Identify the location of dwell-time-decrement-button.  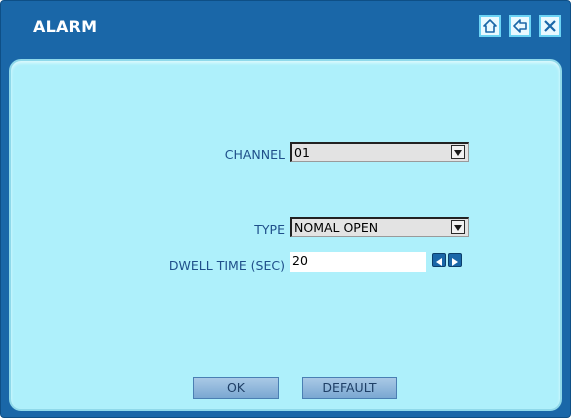
(439, 260).